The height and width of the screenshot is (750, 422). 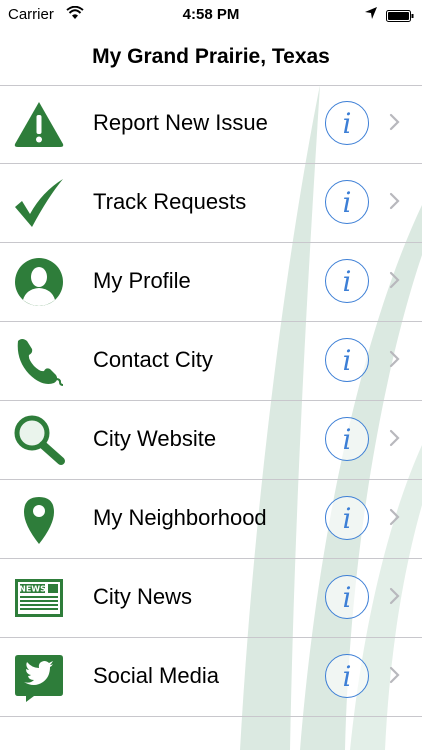 What do you see at coordinates (142, 280) in the screenshot?
I see `menu-label: My Profile` at bounding box center [142, 280].